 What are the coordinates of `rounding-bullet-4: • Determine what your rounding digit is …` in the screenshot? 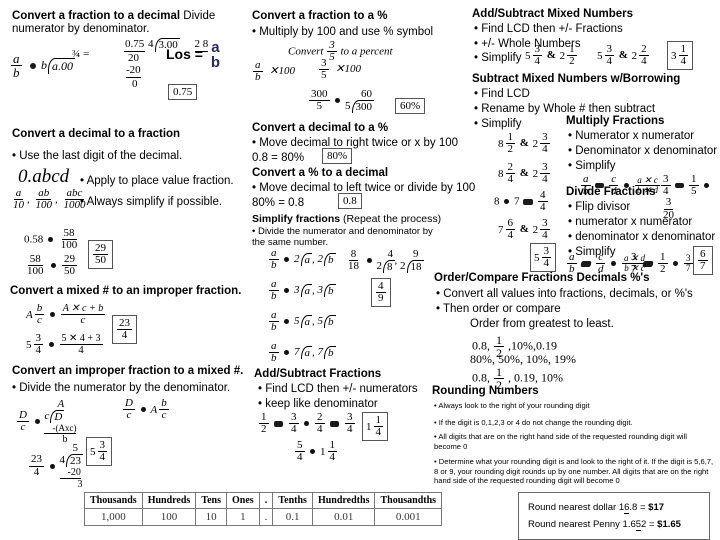 It's located at (574, 471).